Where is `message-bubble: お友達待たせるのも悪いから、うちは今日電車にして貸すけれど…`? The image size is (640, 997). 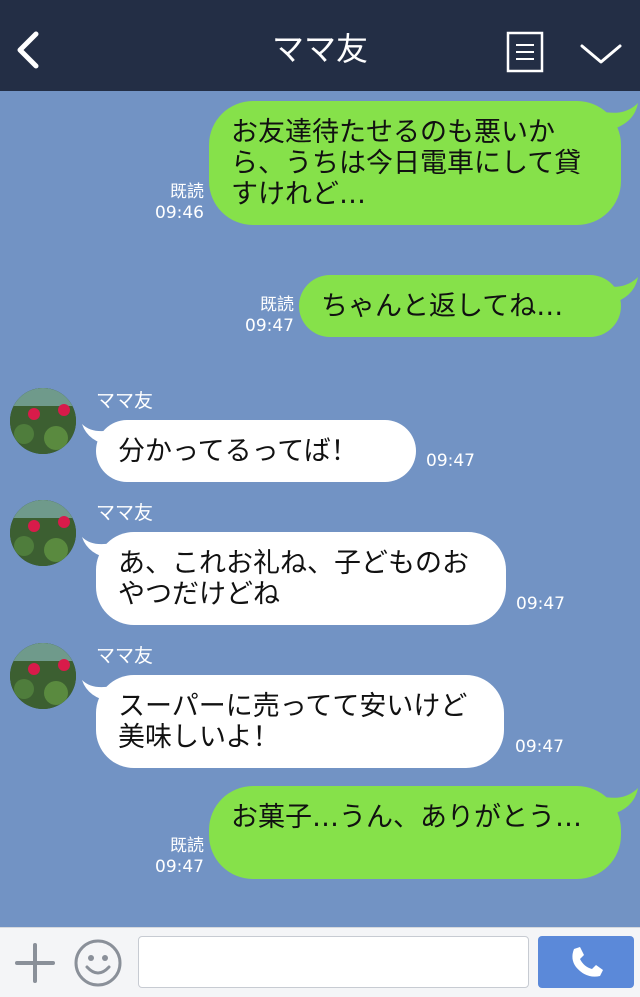 message-bubble: お友達待たせるのも悪いから、うちは今日電車にして貸すけれど… is located at coordinates (415, 163).